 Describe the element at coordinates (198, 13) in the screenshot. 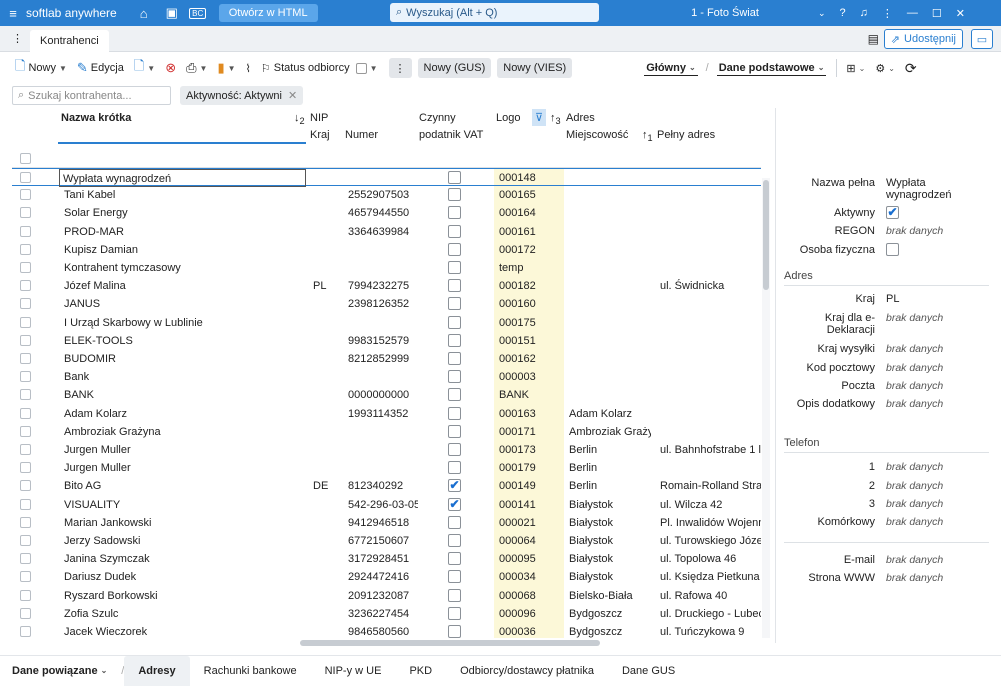

I see `bc-icon: BC` at that location.